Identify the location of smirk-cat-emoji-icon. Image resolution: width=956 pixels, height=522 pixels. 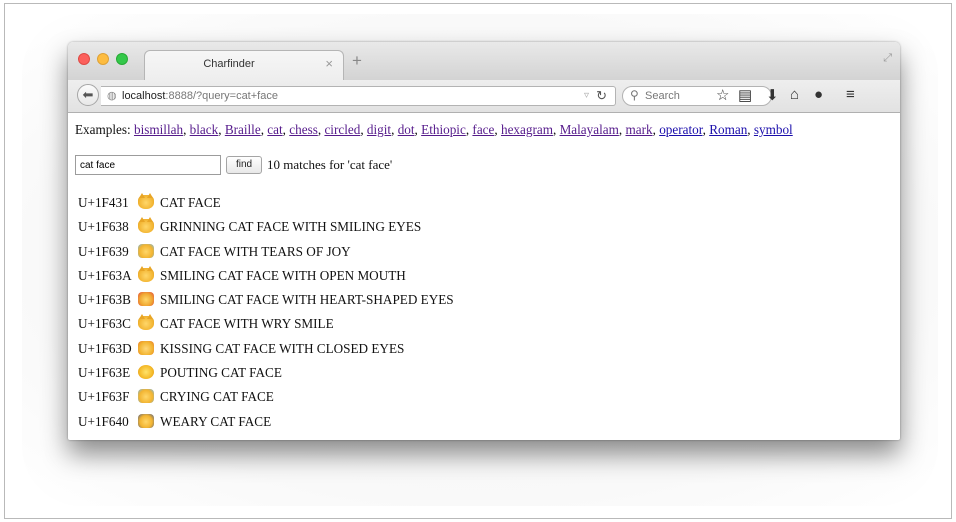
(146, 322).